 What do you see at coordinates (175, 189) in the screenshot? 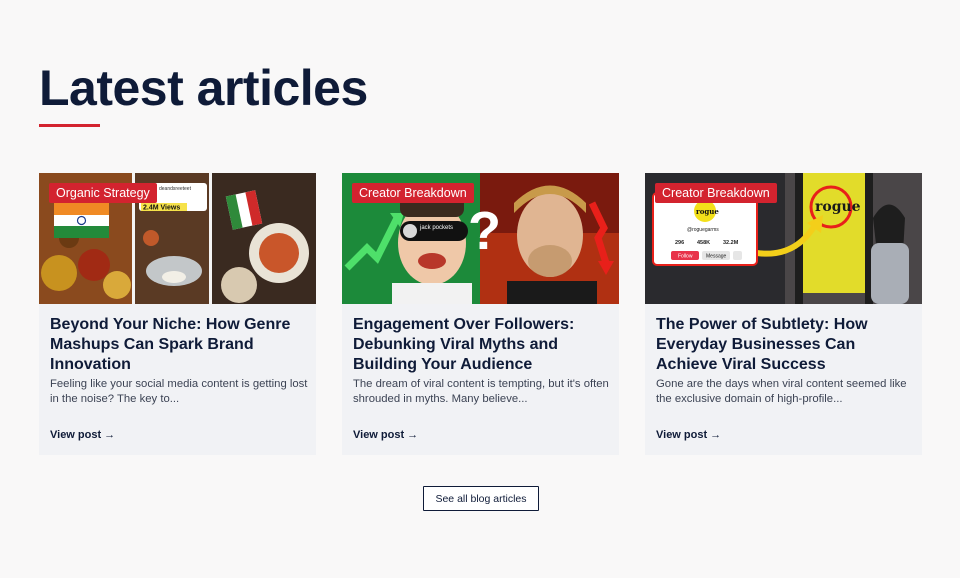
I see `svg-text: deandsreeteet` at bounding box center [175, 189].